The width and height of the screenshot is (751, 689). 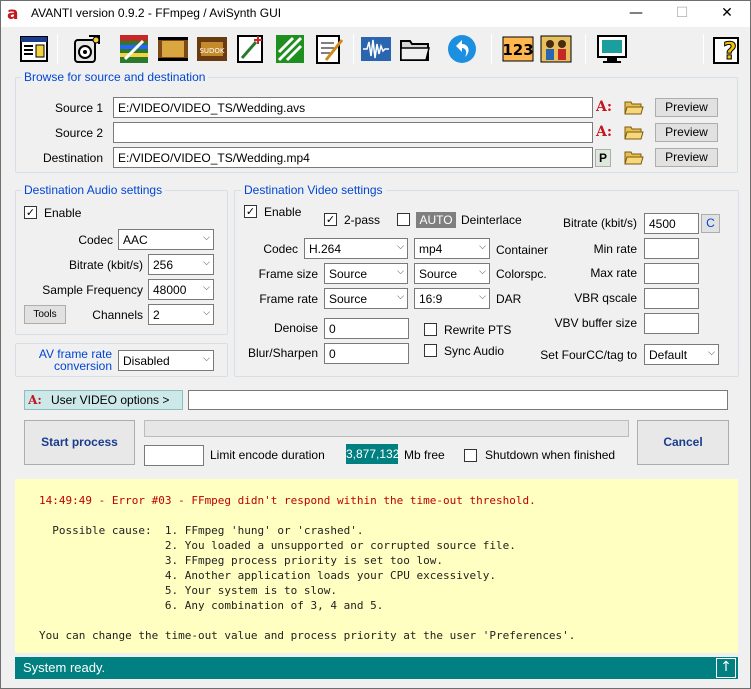 What do you see at coordinates (603, 158) in the screenshot?
I see `p-button: P` at bounding box center [603, 158].